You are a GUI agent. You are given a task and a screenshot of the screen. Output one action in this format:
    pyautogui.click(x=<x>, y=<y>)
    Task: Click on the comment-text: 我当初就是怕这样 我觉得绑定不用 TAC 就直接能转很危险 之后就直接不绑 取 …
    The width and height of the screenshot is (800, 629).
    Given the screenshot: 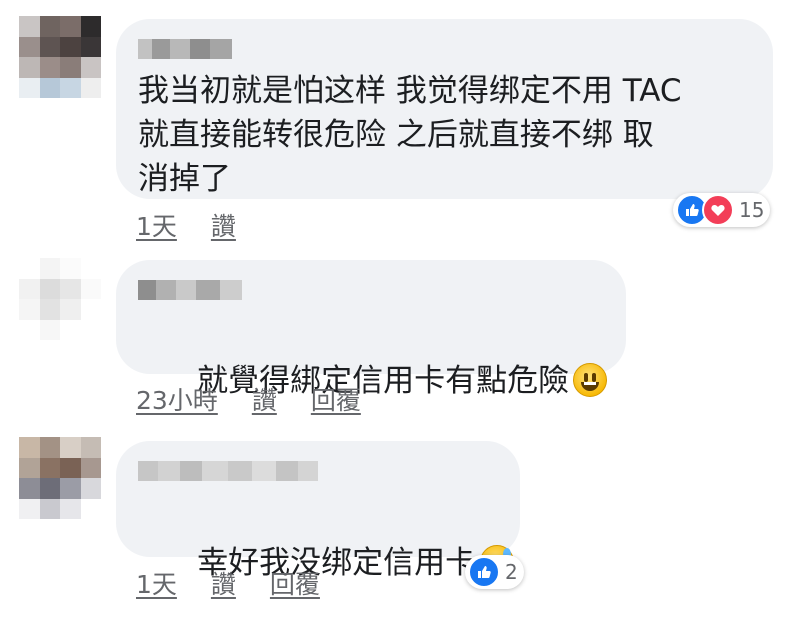 What is the action you would take?
    pyautogui.click(x=410, y=135)
    